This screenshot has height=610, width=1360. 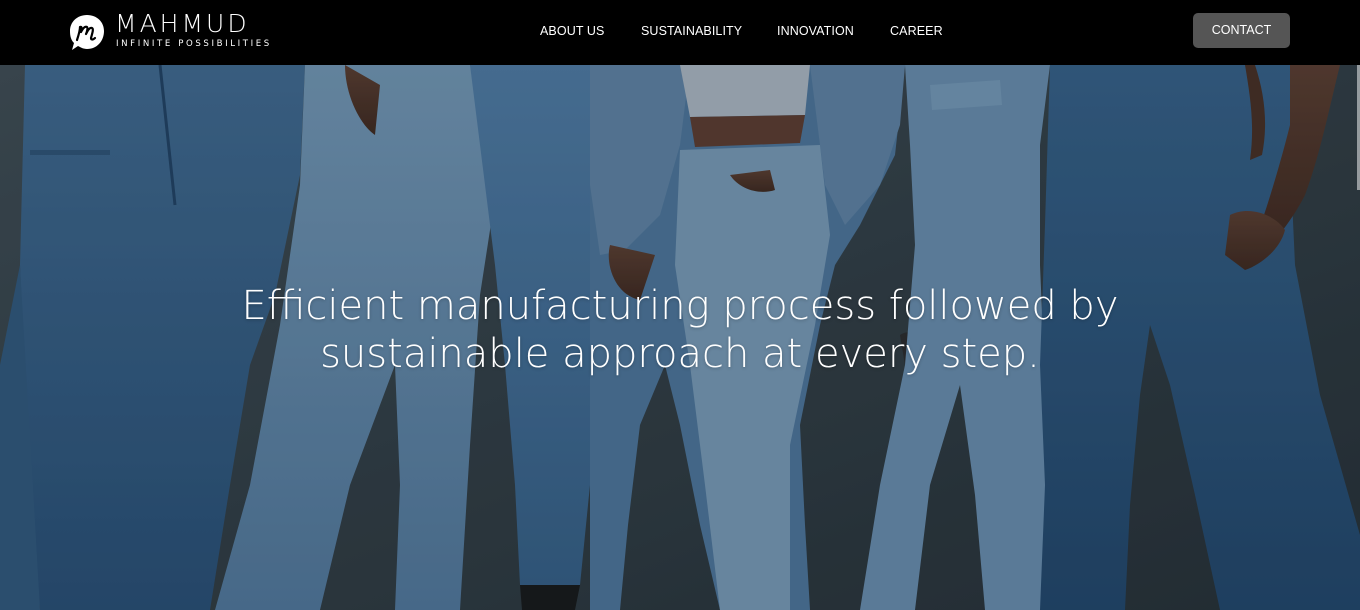 I want to click on nav-innovation: INNOVATION, so click(x=815, y=31).